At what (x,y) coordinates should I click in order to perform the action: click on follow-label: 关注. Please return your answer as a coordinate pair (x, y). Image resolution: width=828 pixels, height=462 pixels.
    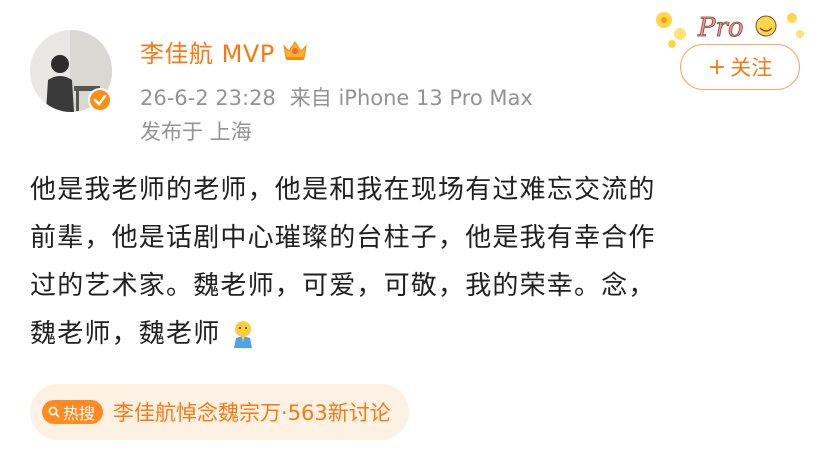
    Looking at the image, I should click on (751, 68).